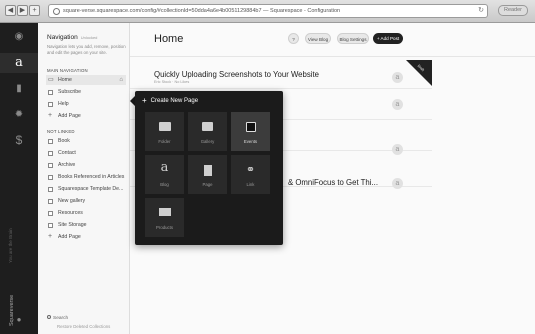  What do you see at coordinates (172, 82) in the screenshot?
I see `post-meta: Eric Stock · No Likes` at bounding box center [172, 82].